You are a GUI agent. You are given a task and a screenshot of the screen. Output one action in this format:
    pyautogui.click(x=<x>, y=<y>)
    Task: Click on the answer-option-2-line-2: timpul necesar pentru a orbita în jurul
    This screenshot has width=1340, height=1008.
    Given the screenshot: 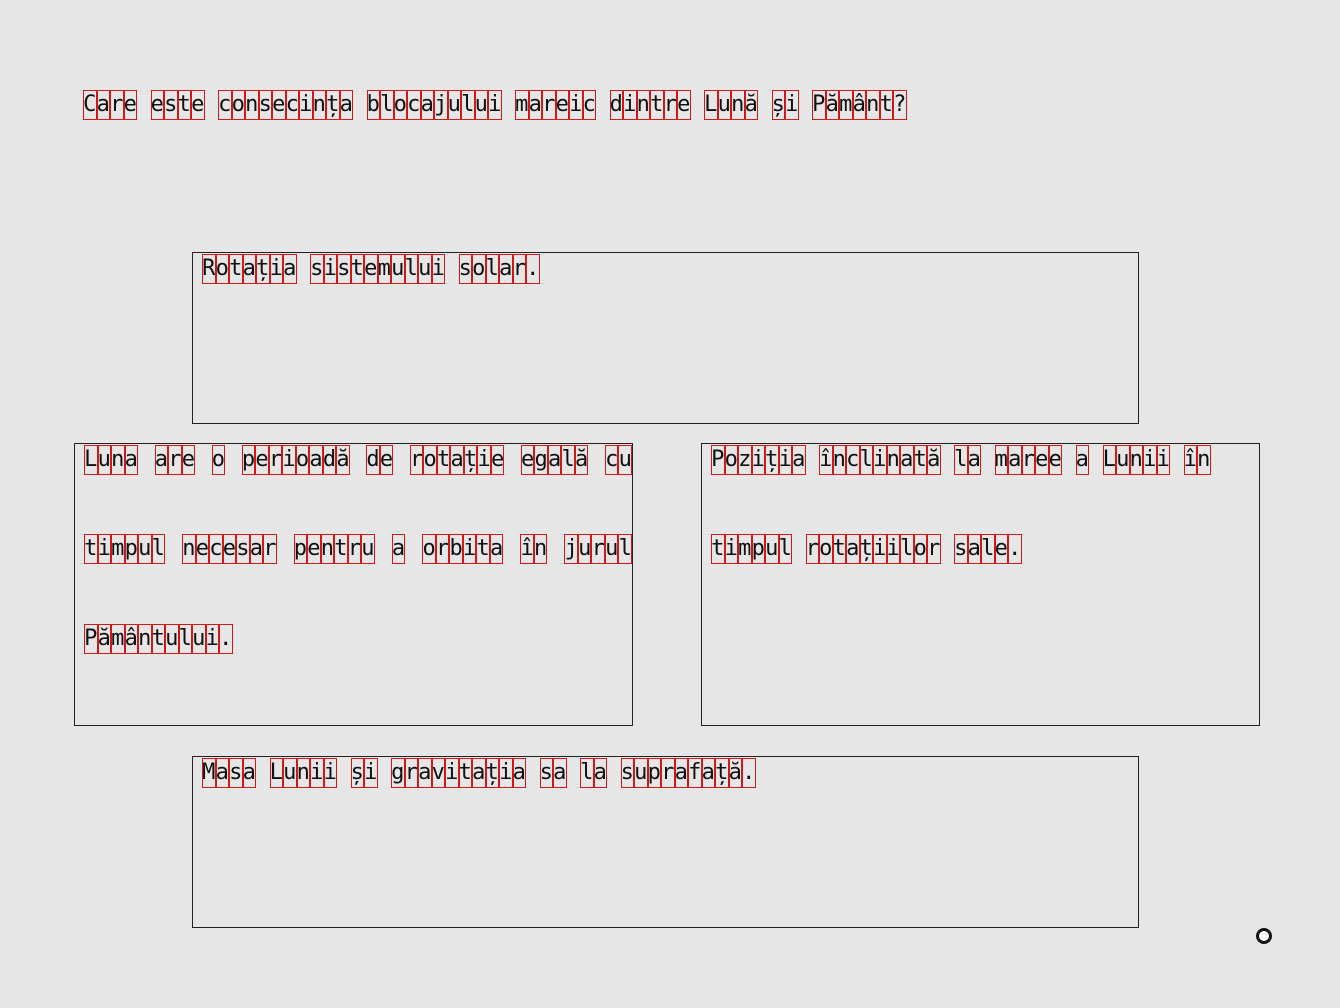 What is the action you would take?
    pyautogui.click(x=358, y=549)
    